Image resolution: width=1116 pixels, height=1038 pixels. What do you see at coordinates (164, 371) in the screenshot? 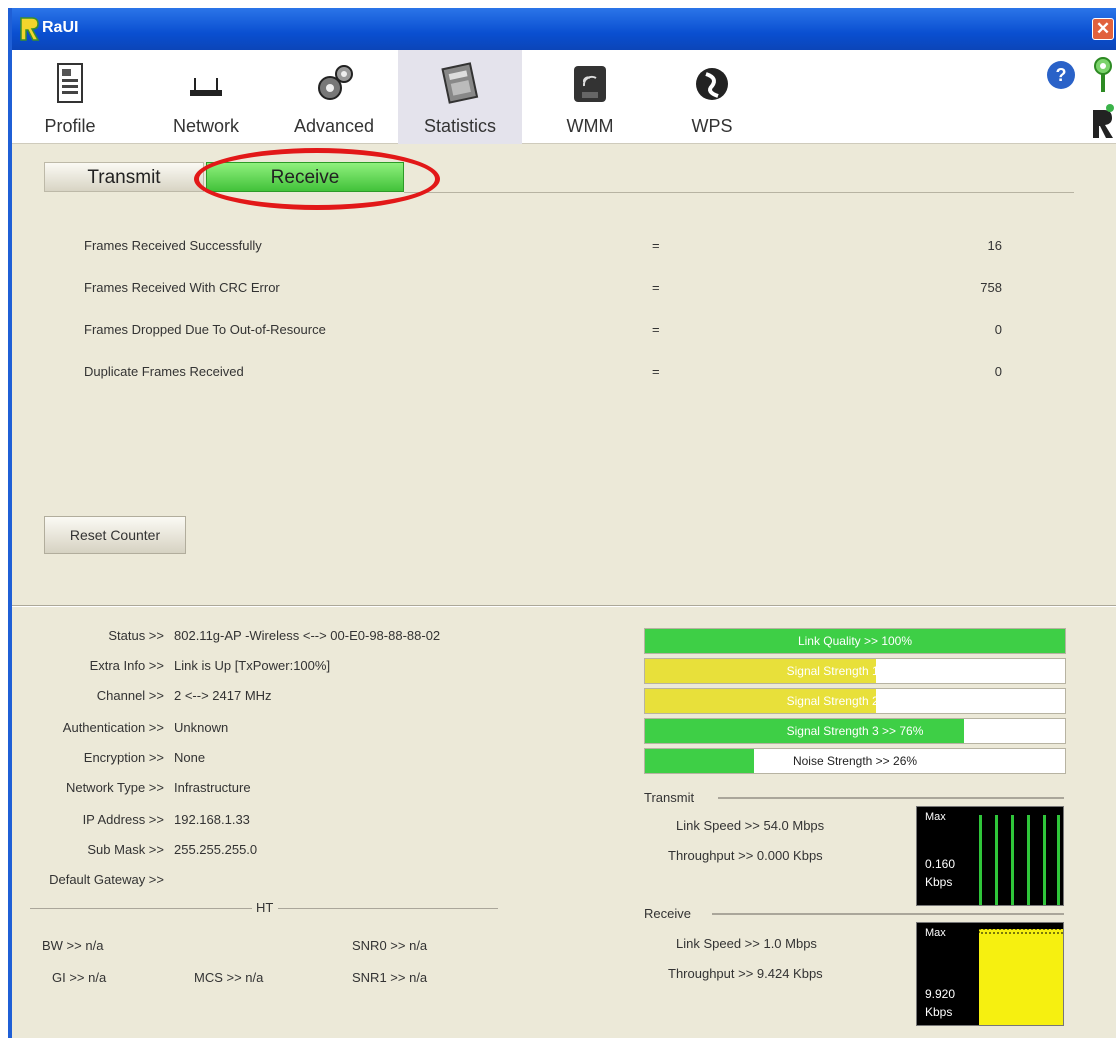
I see `stat-label: Duplicate Frames Received` at bounding box center [164, 371].